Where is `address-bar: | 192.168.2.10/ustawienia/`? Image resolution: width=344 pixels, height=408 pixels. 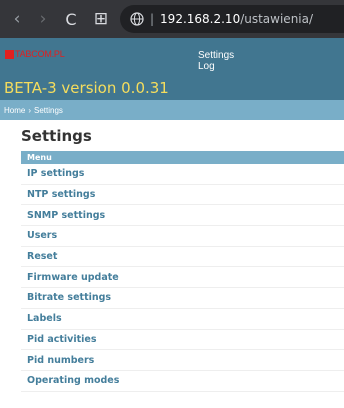
address-bar: | 192.168.2.10/ustawienia/ is located at coordinates (232, 19).